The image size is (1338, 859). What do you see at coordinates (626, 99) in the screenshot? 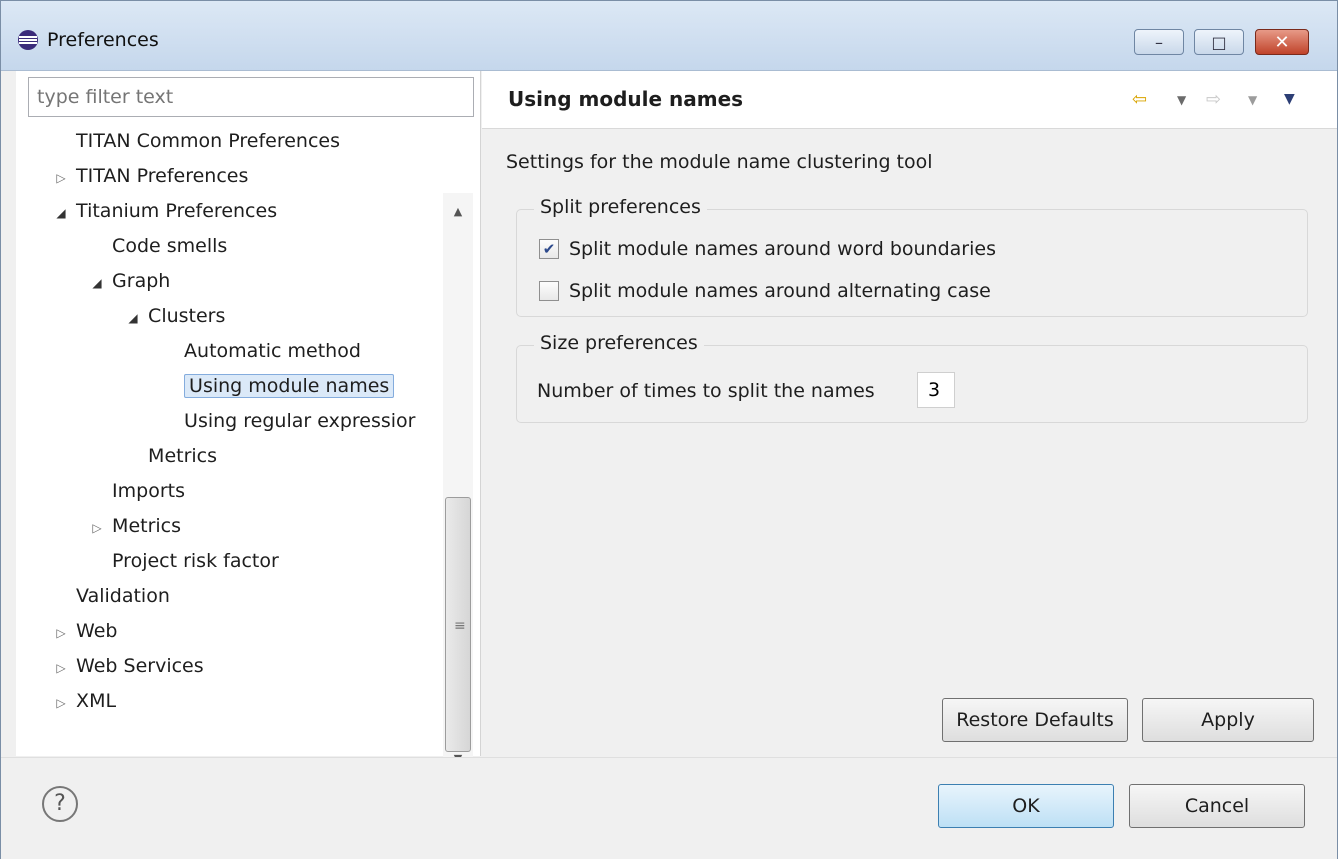
I see `page-title: Using module names` at bounding box center [626, 99].